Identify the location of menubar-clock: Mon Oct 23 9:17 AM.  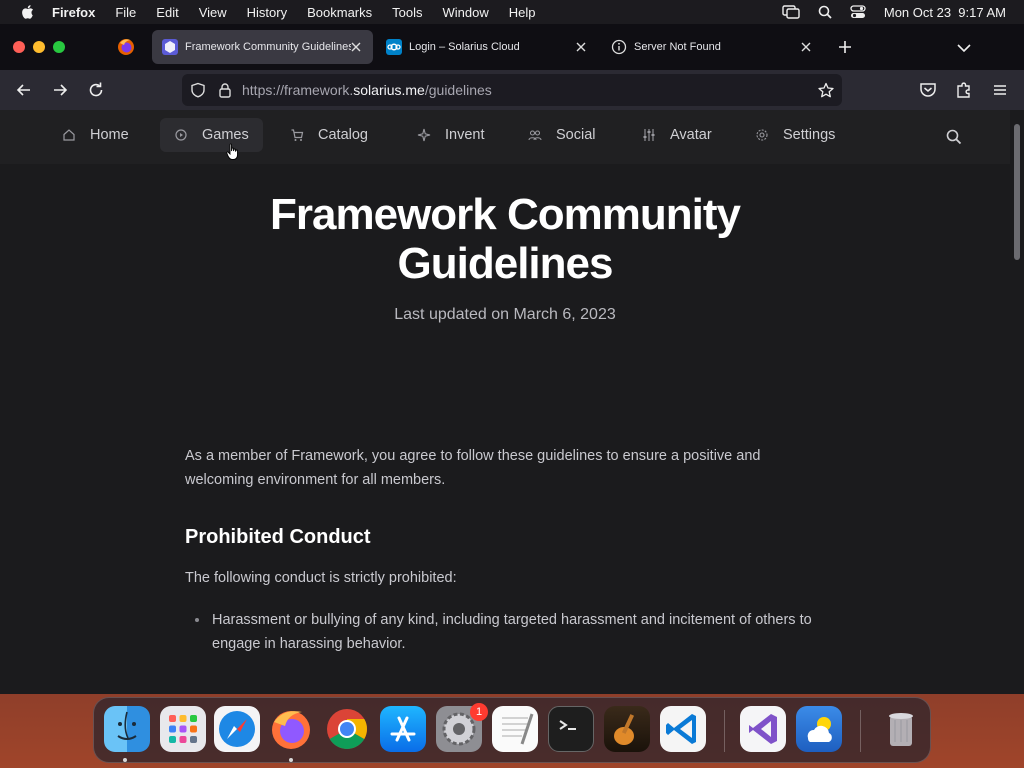
(945, 12).